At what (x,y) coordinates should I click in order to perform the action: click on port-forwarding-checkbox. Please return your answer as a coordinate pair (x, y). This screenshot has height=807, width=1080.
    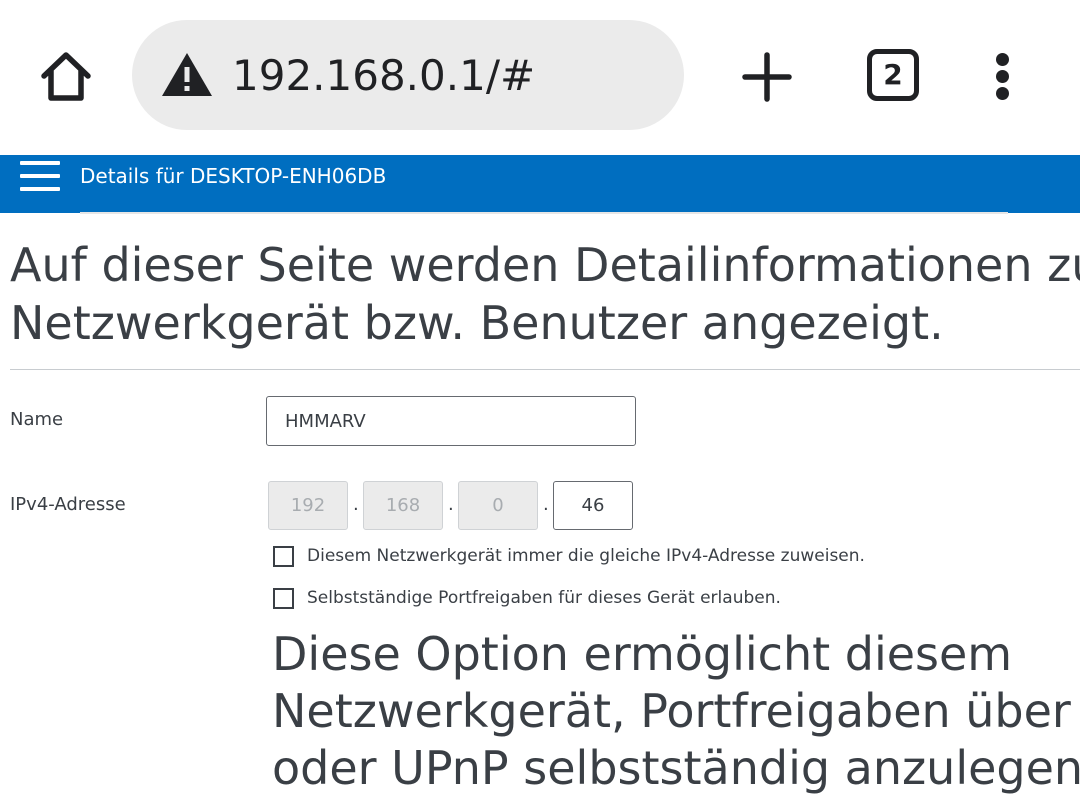
    Looking at the image, I should click on (283, 598).